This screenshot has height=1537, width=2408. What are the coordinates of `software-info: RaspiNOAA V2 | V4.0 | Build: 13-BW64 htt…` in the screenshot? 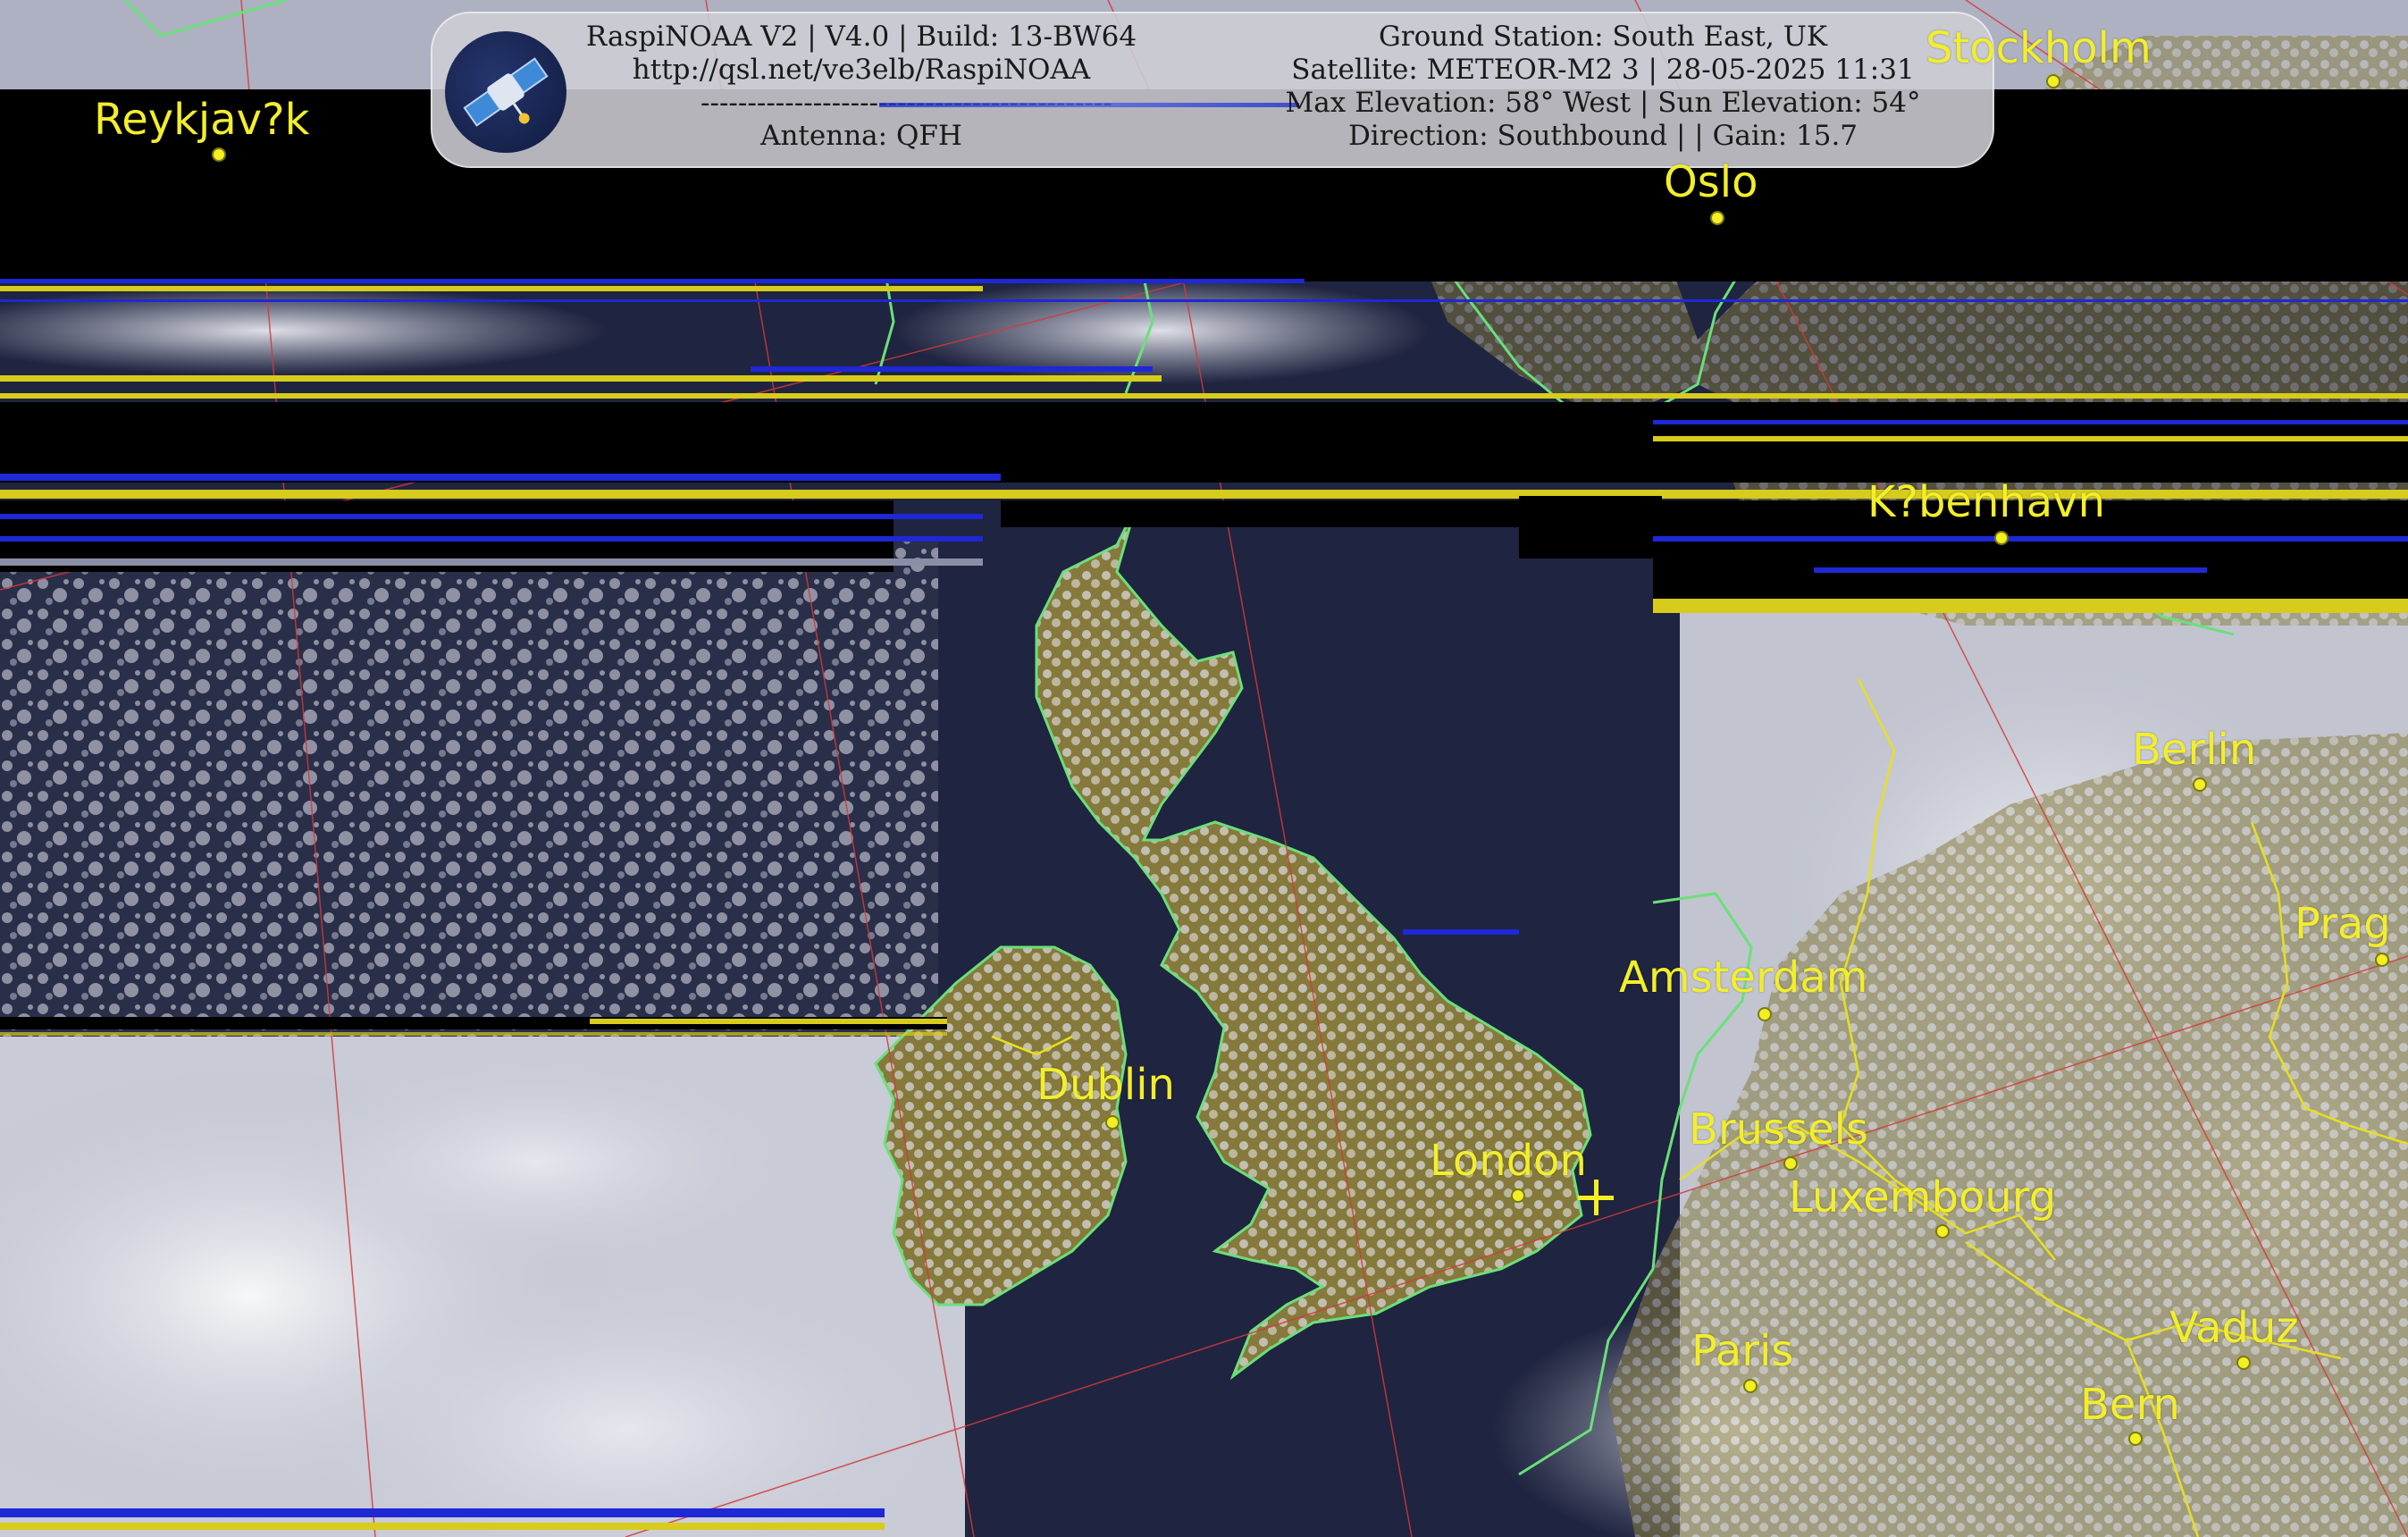 It's located at (941, 87).